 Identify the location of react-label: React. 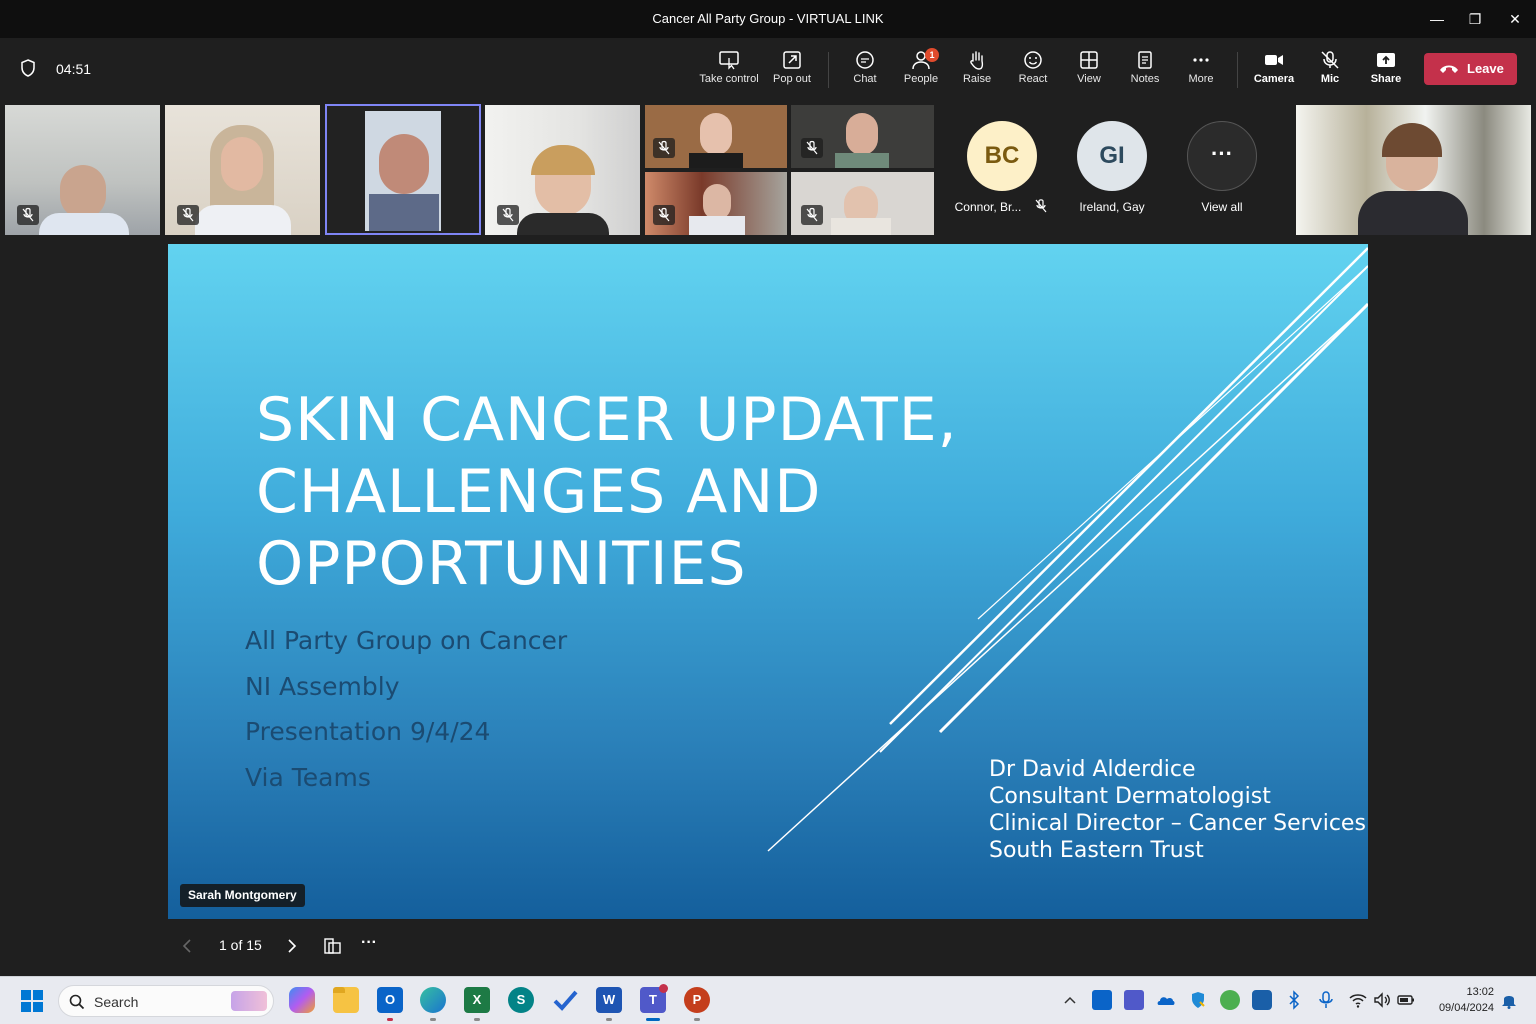
(1033, 79).